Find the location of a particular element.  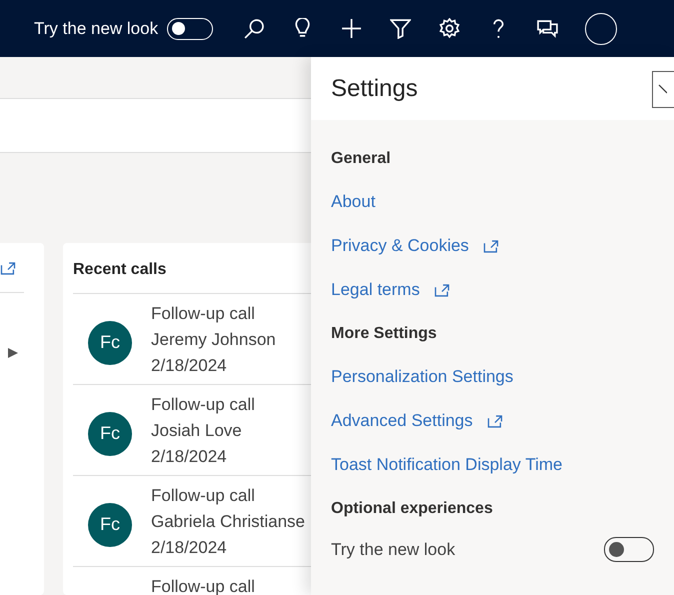

close-button is located at coordinates (663, 89).